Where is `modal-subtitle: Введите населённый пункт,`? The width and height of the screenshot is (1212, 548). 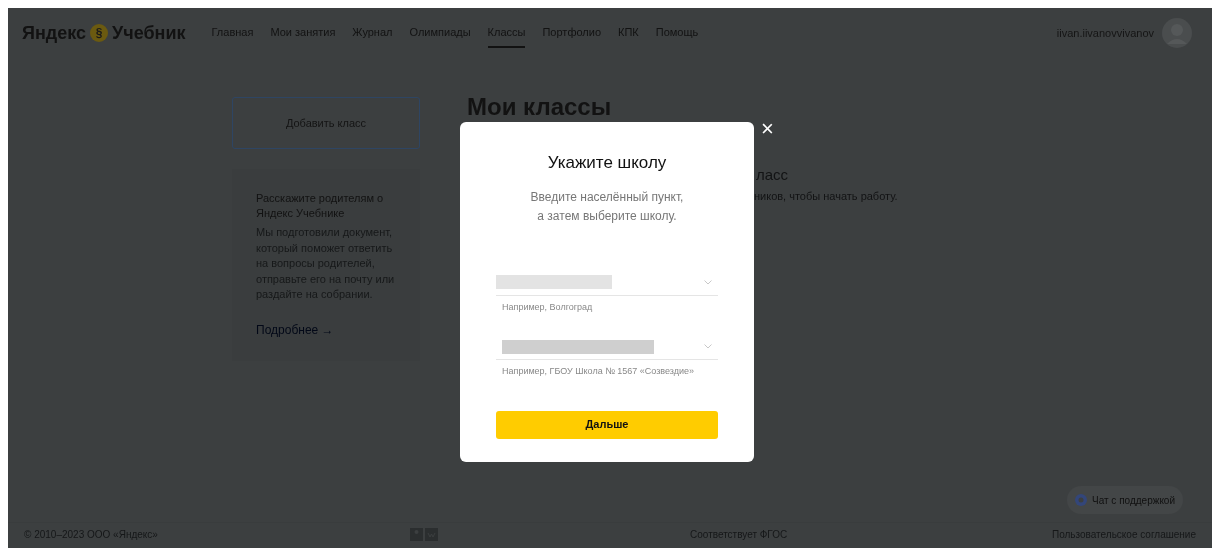
modal-subtitle: Введите населённый пункт, is located at coordinates (607, 197).